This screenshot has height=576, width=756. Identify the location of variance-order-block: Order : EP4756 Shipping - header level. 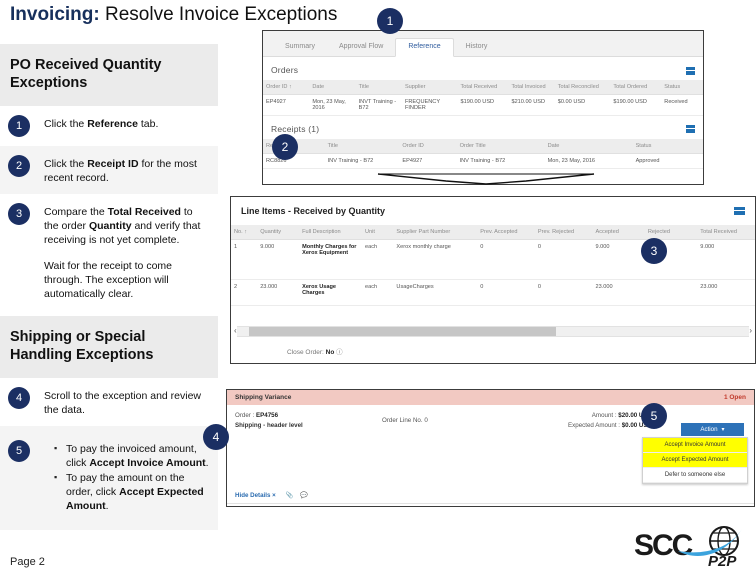
(269, 420).